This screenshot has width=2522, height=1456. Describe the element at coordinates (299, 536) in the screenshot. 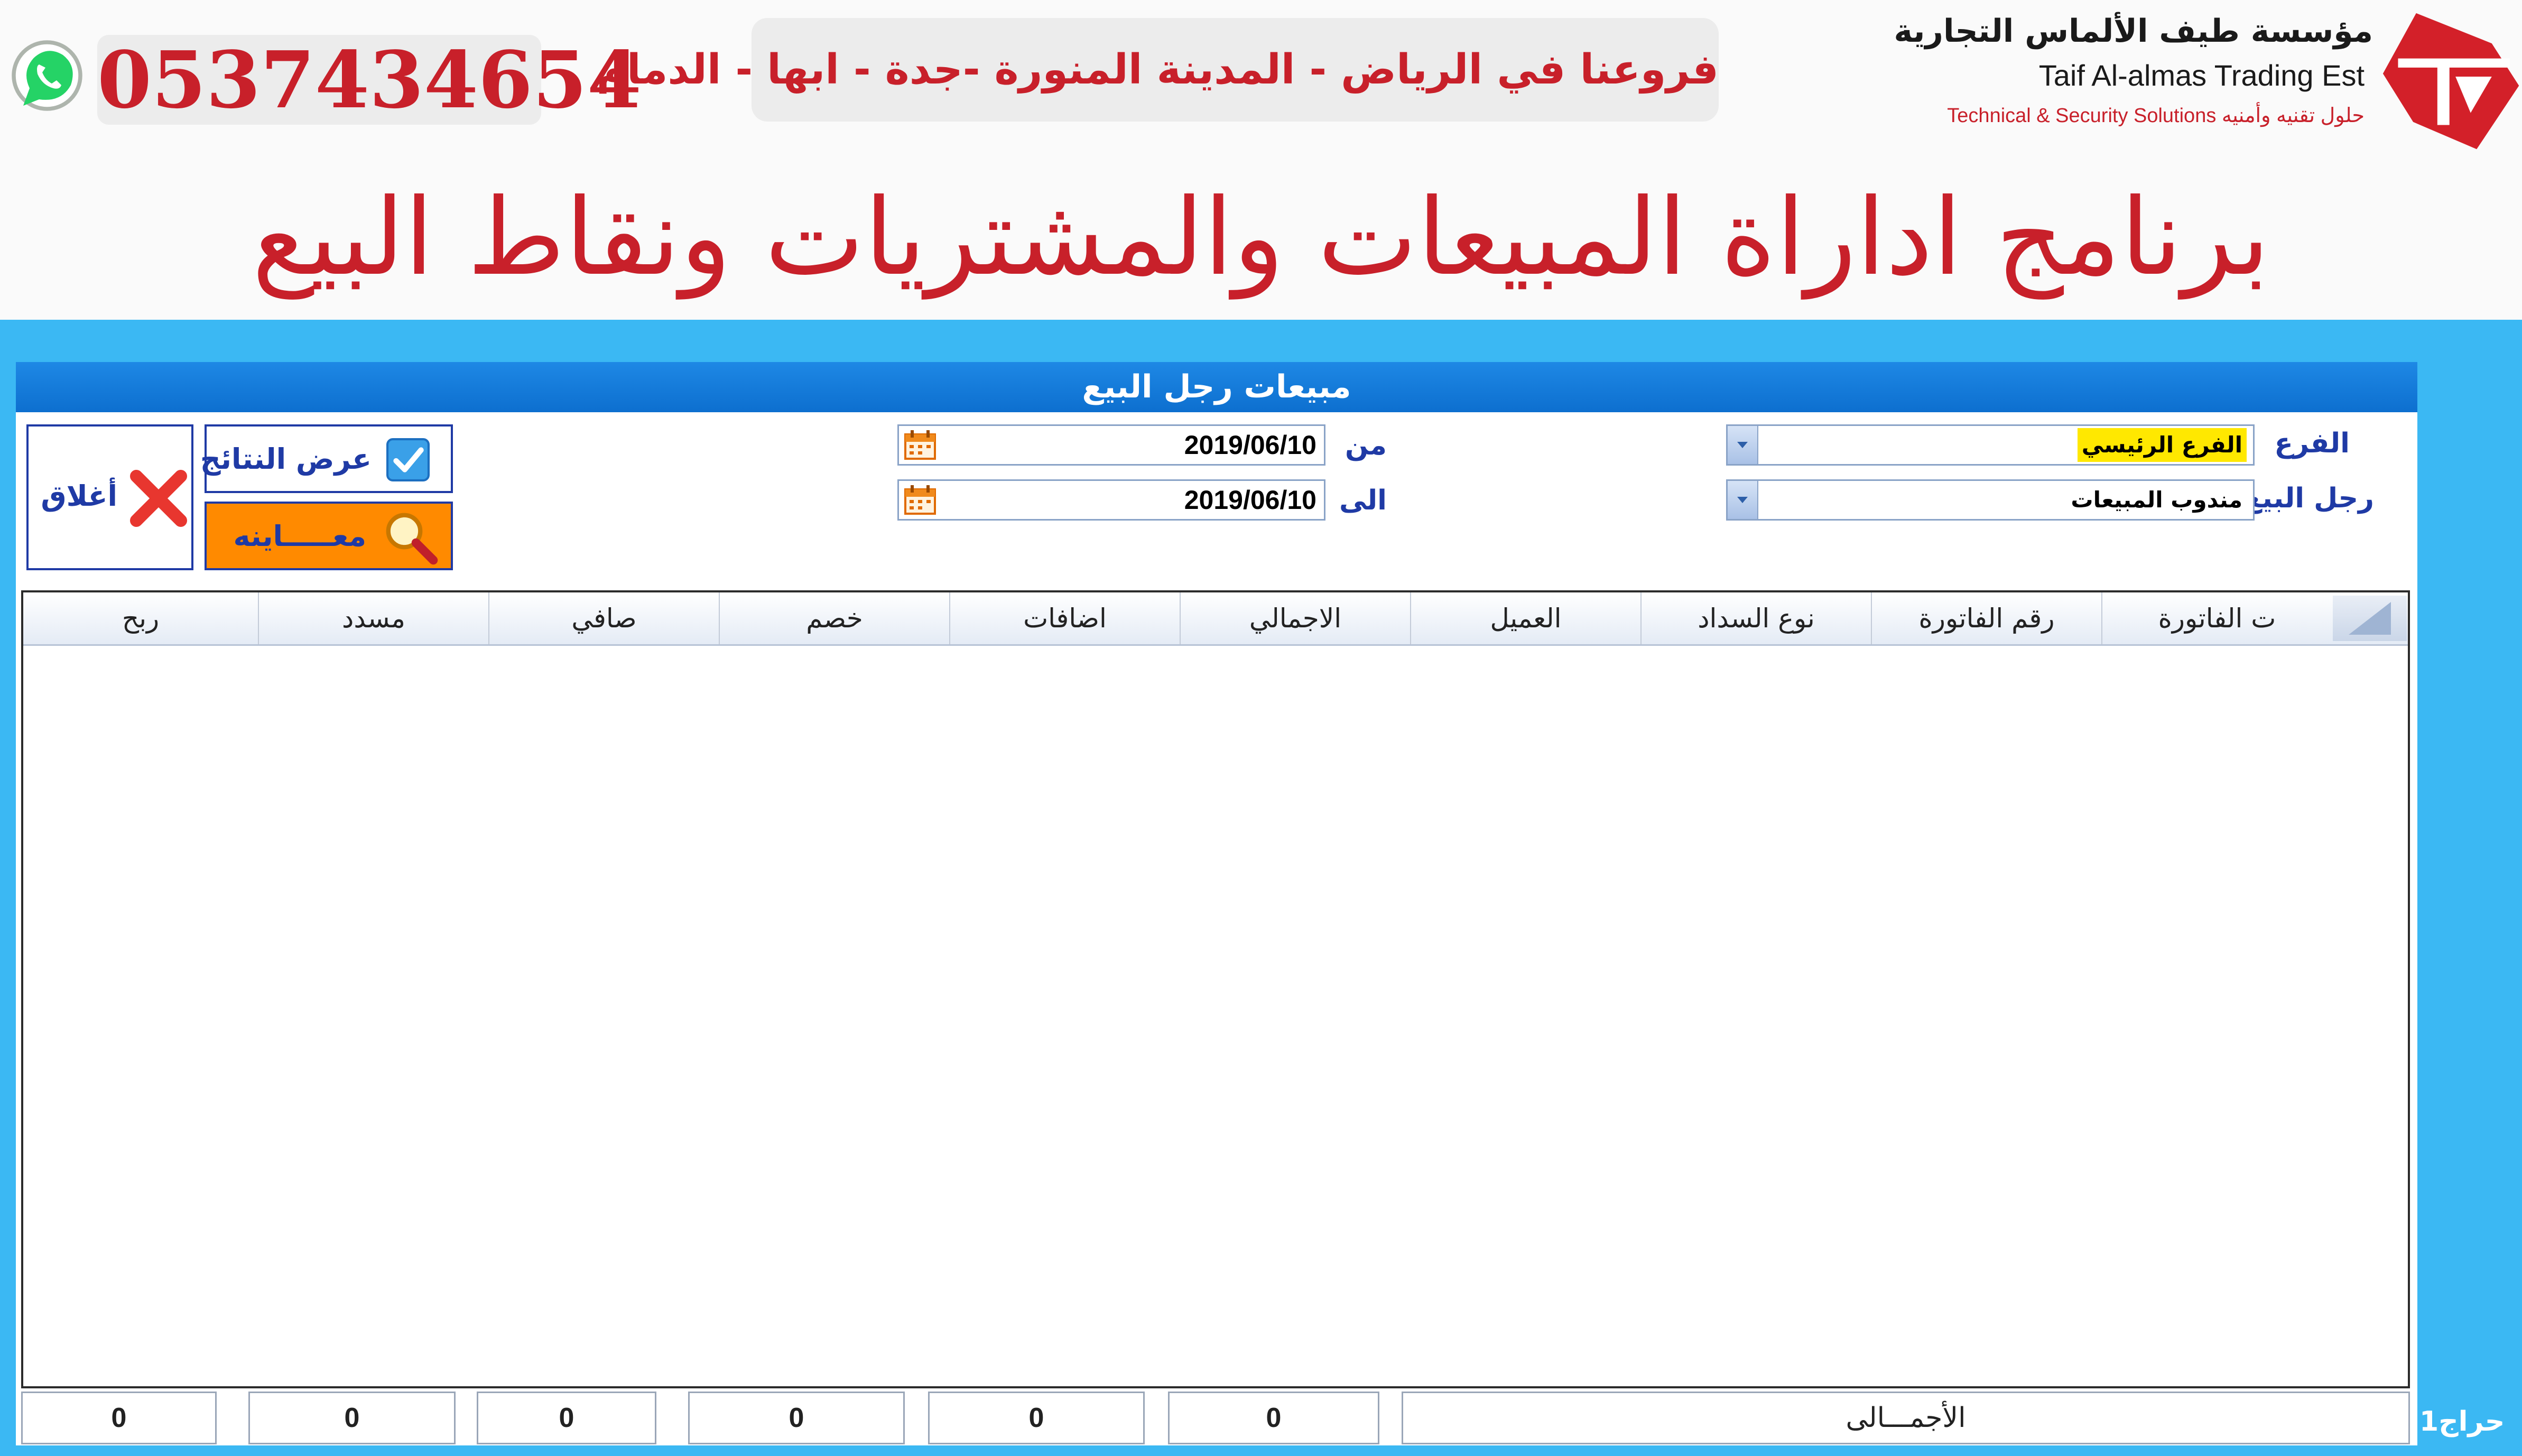

I see `preview-label: معـــــاينه` at that location.